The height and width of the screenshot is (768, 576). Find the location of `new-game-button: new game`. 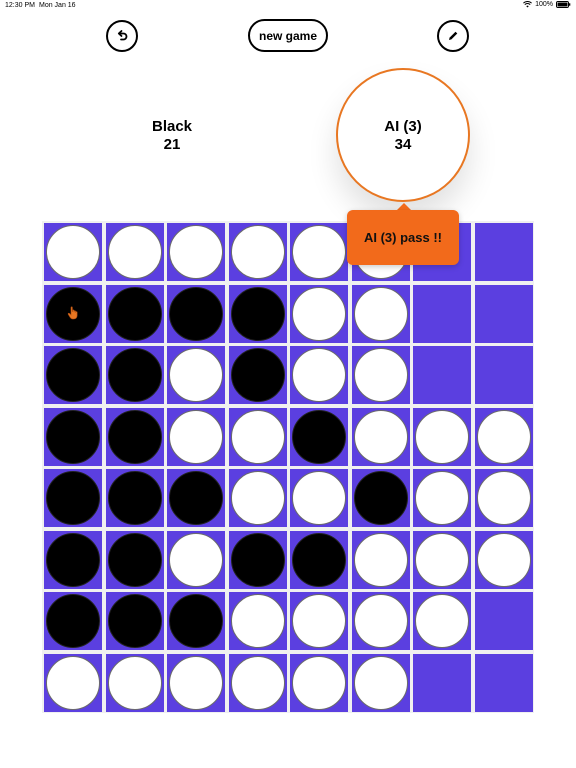

new-game-button: new game is located at coordinates (288, 35).